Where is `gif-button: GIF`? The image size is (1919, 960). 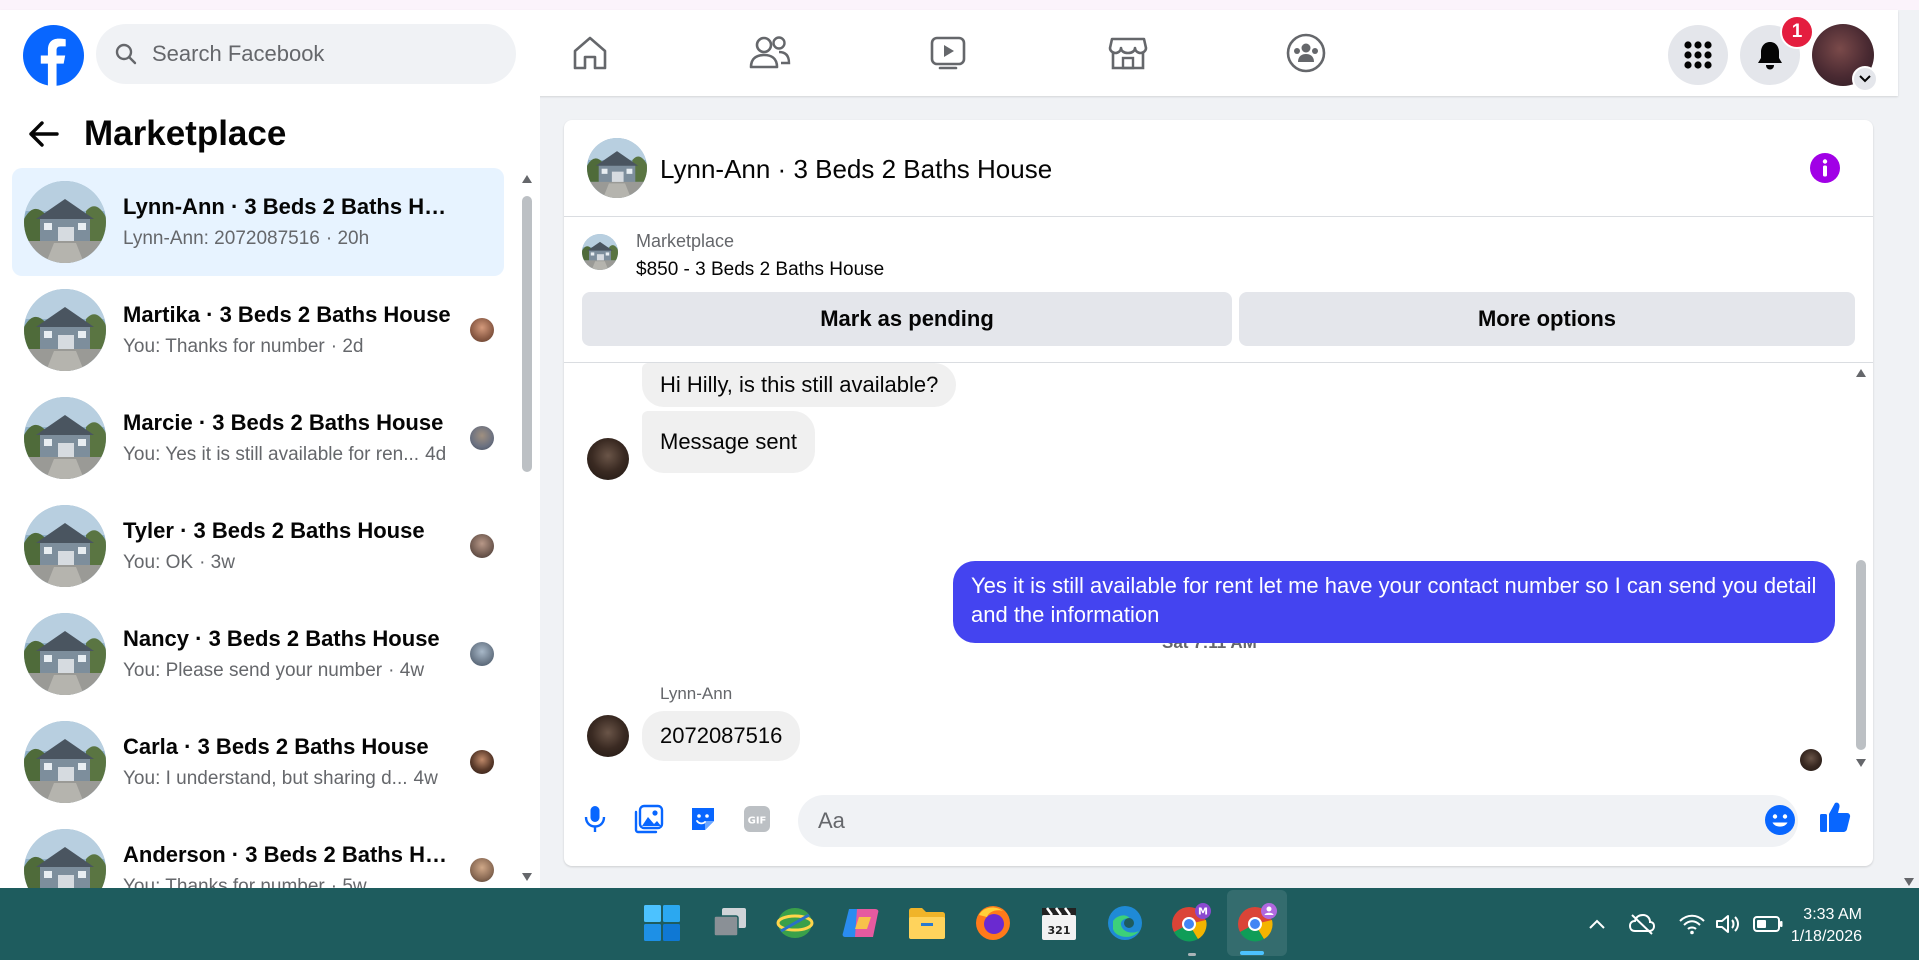
gif-button: GIF is located at coordinates (757, 819).